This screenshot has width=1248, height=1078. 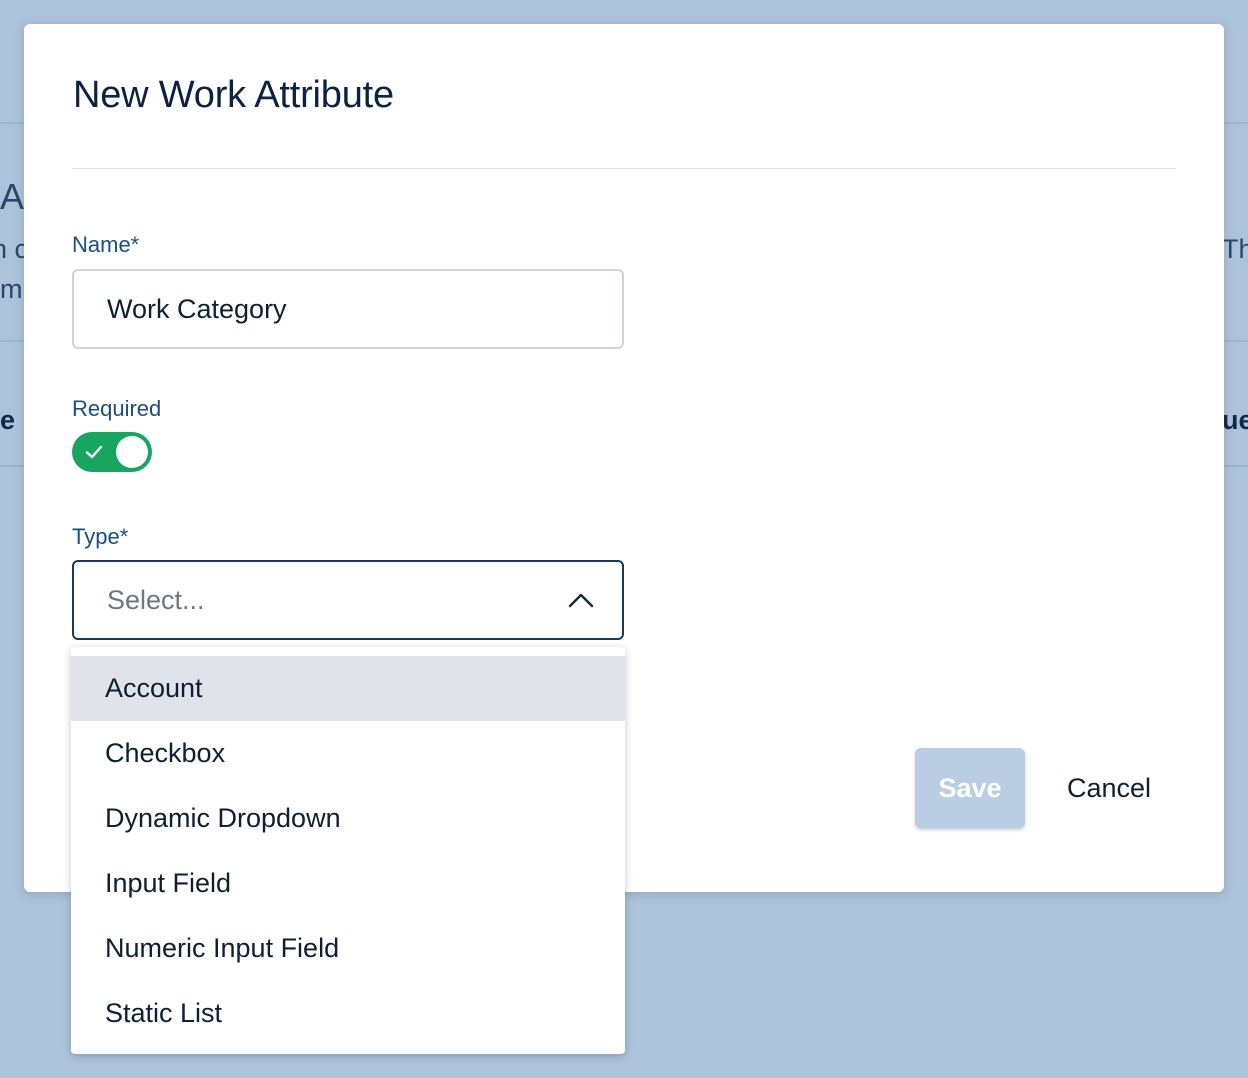 What do you see at coordinates (1235, 420) in the screenshot?
I see `background-column-fragment: ue` at bounding box center [1235, 420].